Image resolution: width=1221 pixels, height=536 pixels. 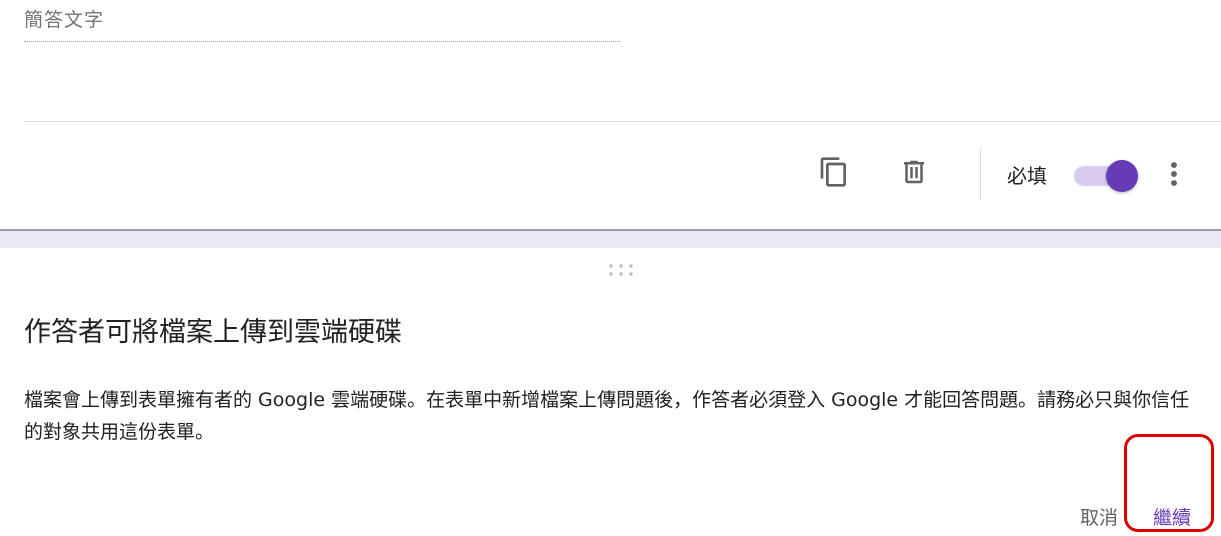 I want to click on cancel-button: 取消, so click(x=1099, y=516).